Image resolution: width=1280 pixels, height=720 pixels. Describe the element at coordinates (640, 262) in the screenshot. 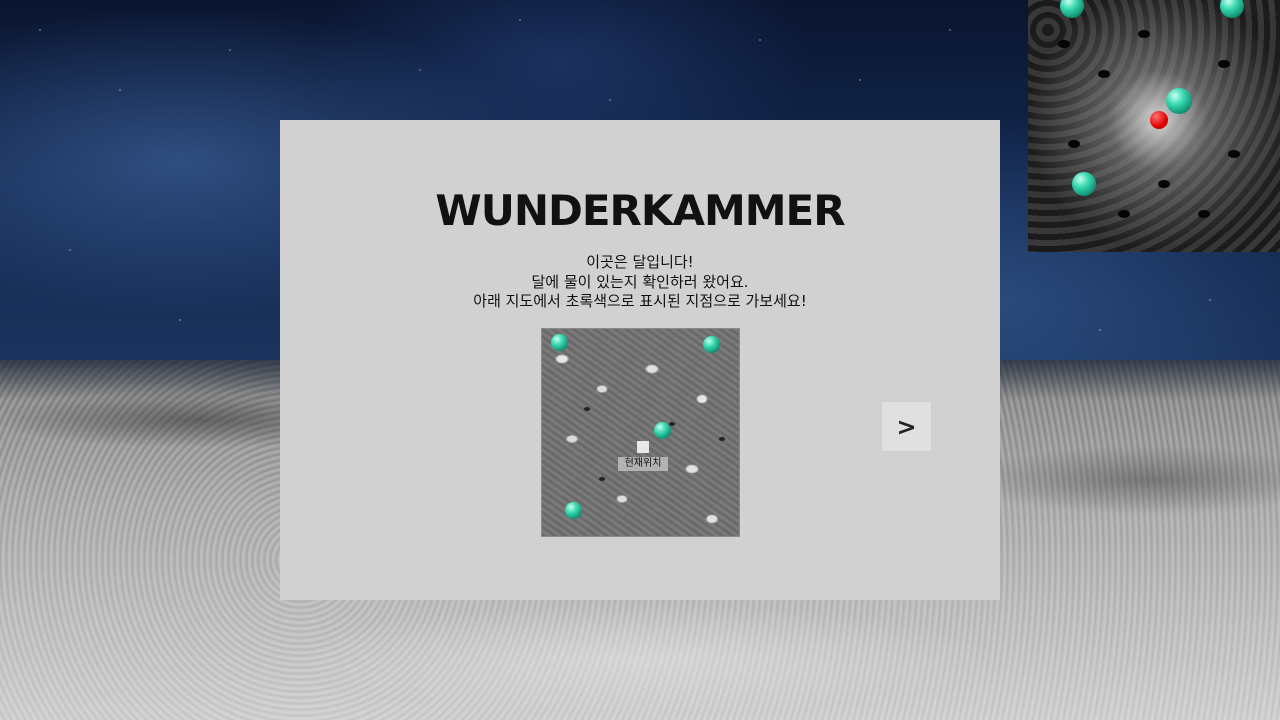

I see `intro-line-1: 이곳은 달입니다!` at that location.